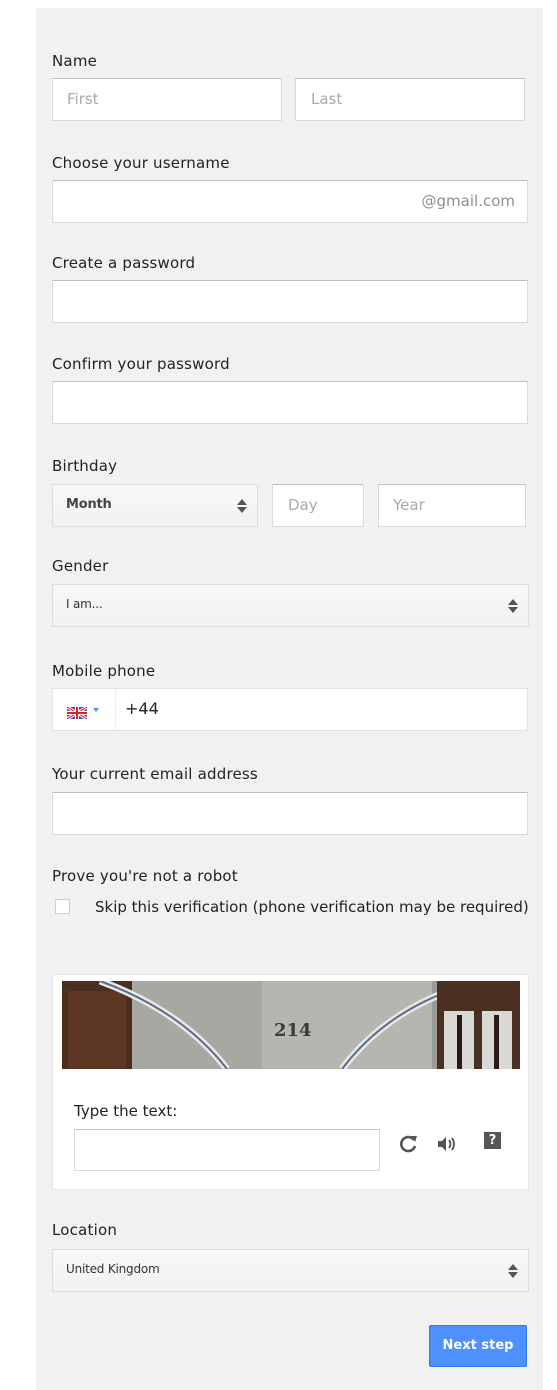  I want to click on last-name-placeholder: Last, so click(327, 99).